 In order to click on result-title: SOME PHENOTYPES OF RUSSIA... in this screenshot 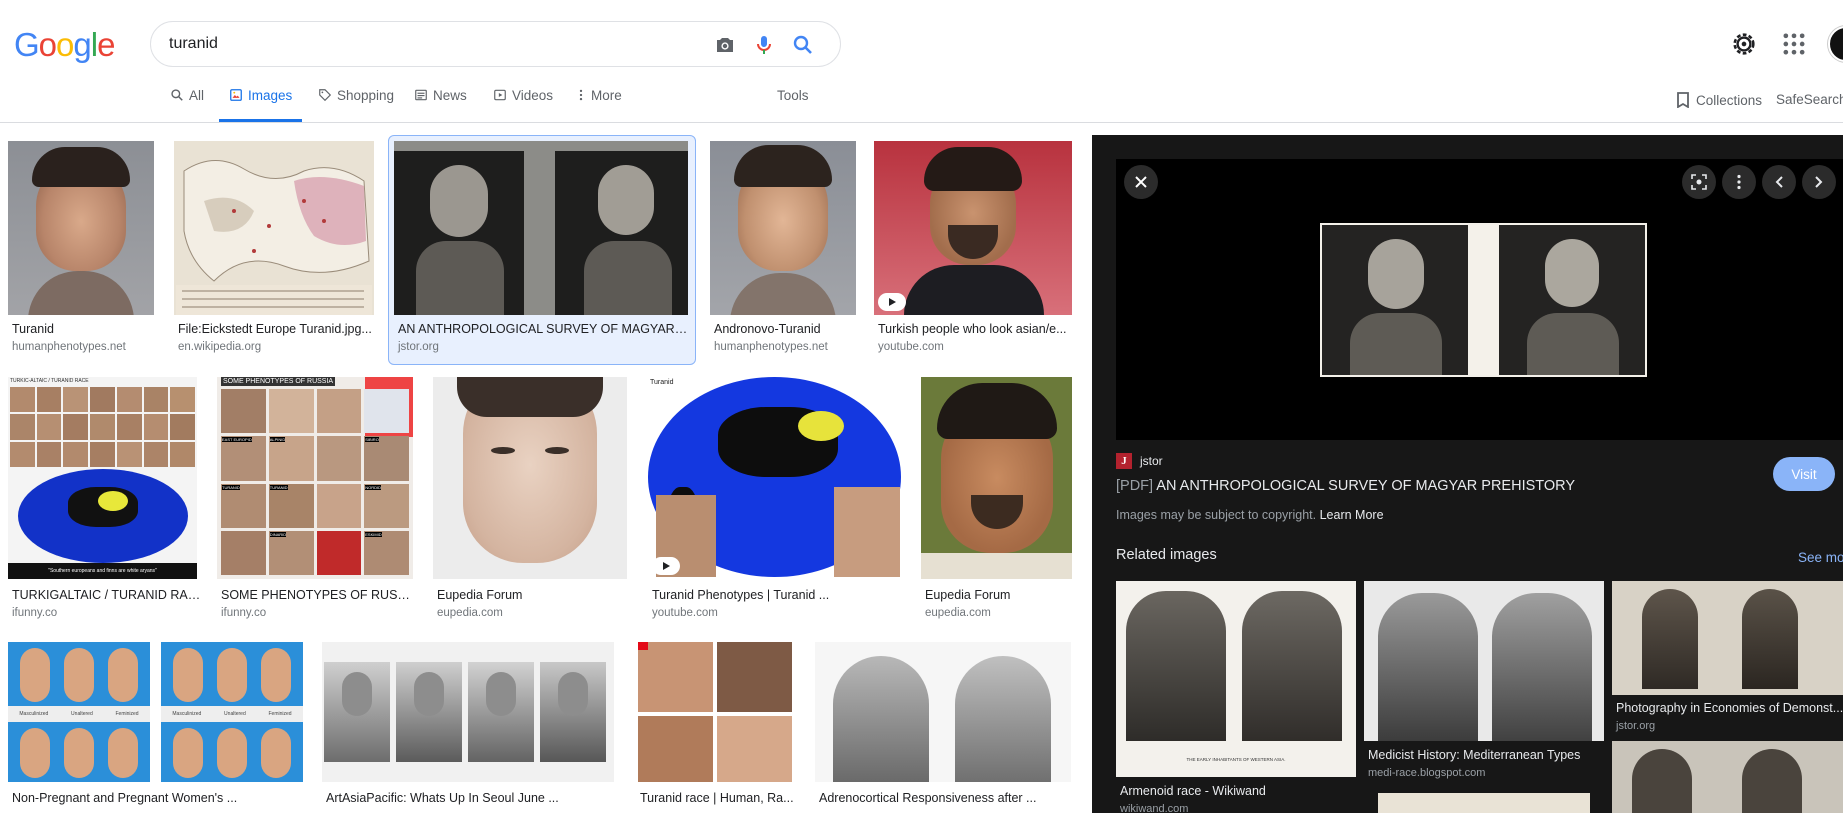, I will do `click(319, 595)`.